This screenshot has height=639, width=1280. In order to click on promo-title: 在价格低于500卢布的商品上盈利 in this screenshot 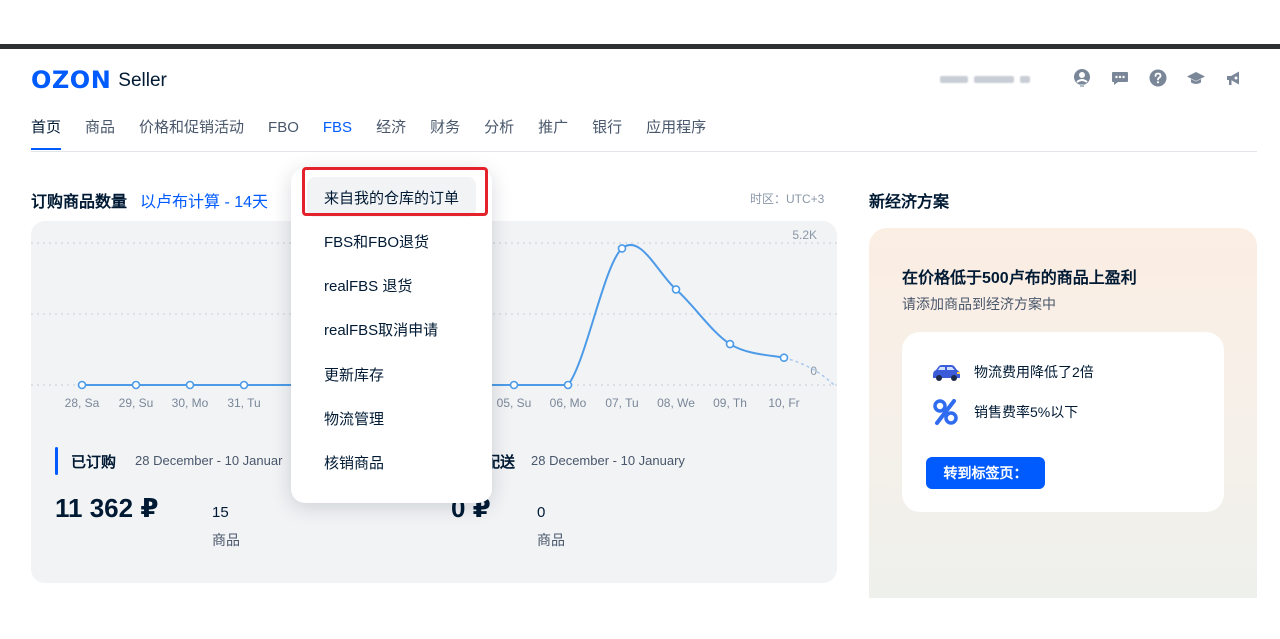, I will do `click(1019, 278)`.